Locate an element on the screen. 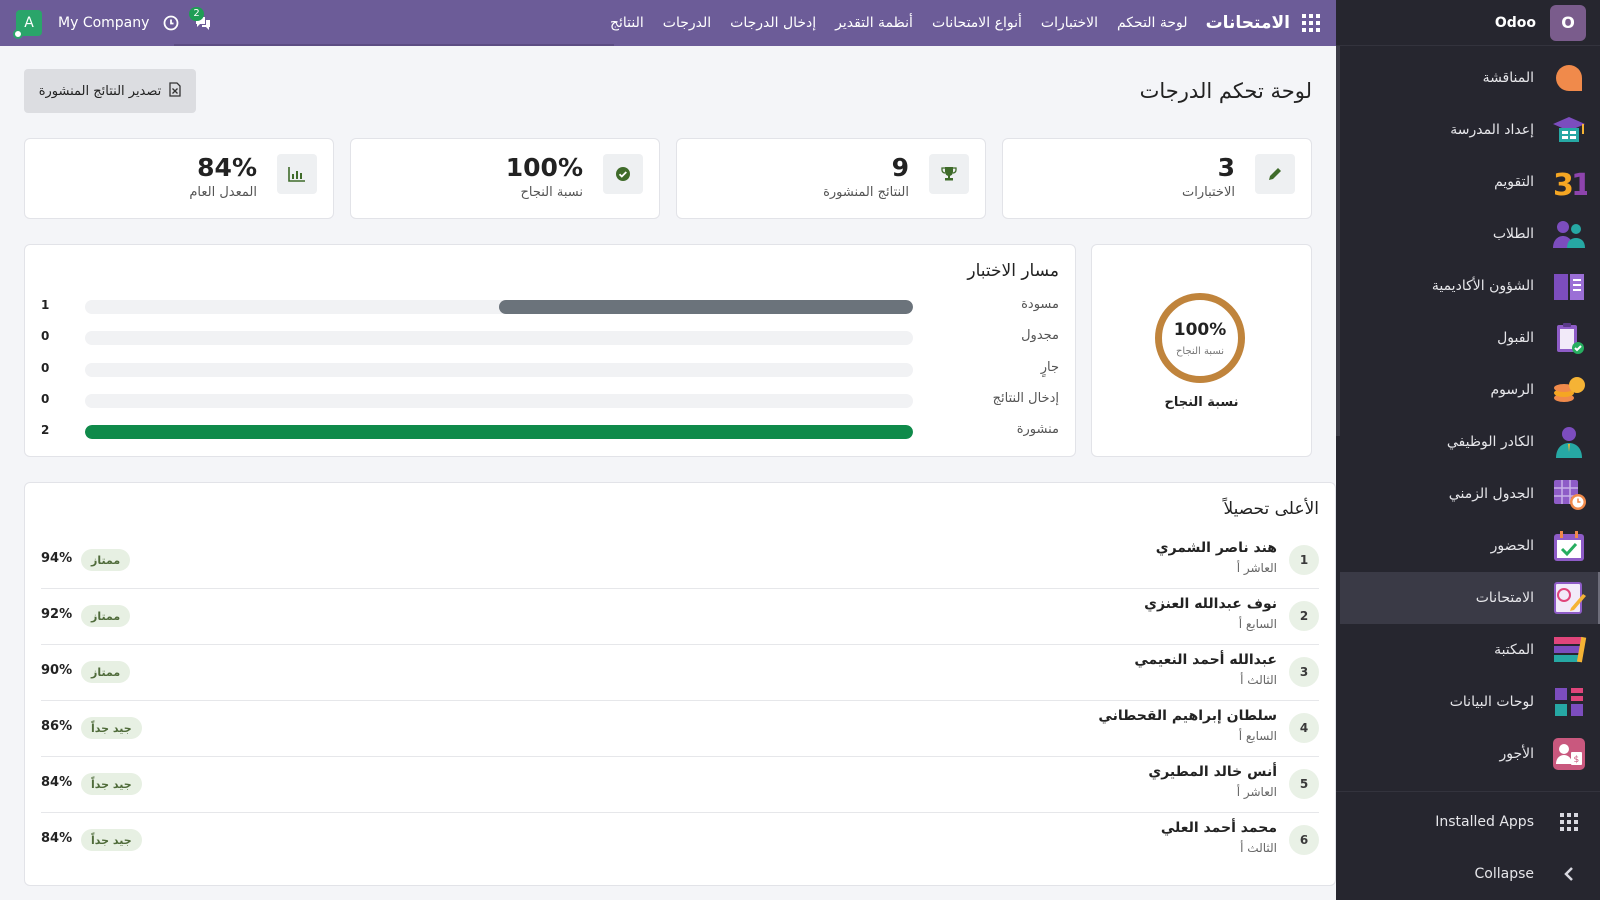 The height and width of the screenshot is (900, 1600). sidebar-item-payroll: $ الأجور is located at coordinates (1468, 754).